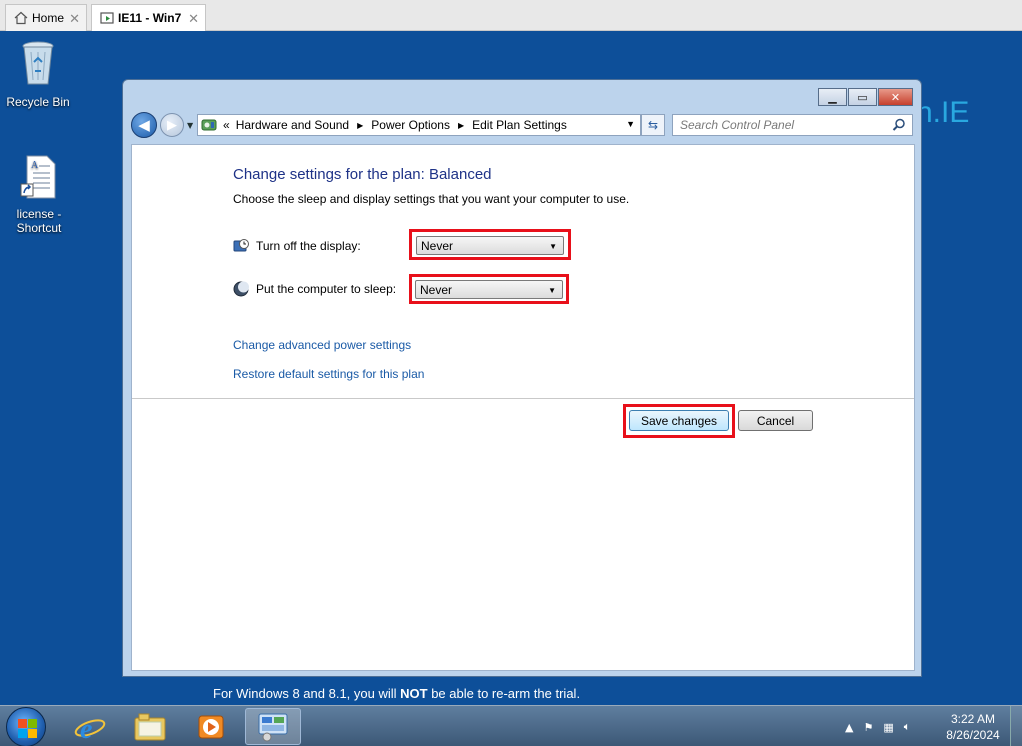 This screenshot has height=746, width=1022. What do you see at coordinates (226, 125) in the screenshot?
I see `breadcrumb-overflow-icon: «` at bounding box center [226, 125].